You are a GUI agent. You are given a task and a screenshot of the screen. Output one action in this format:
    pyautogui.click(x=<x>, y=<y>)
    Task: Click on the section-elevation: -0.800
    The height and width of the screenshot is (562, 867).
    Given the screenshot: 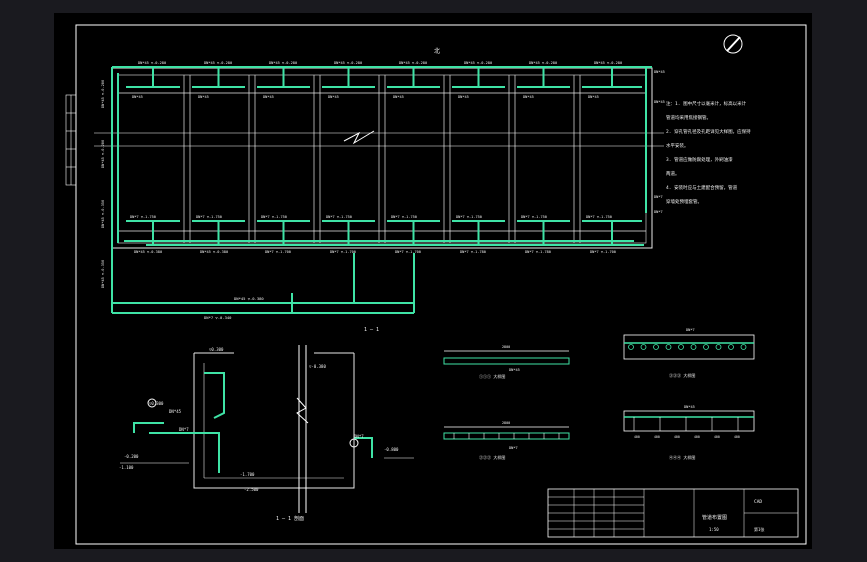 What is the action you would take?
    pyautogui.click(x=391, y=449)
    